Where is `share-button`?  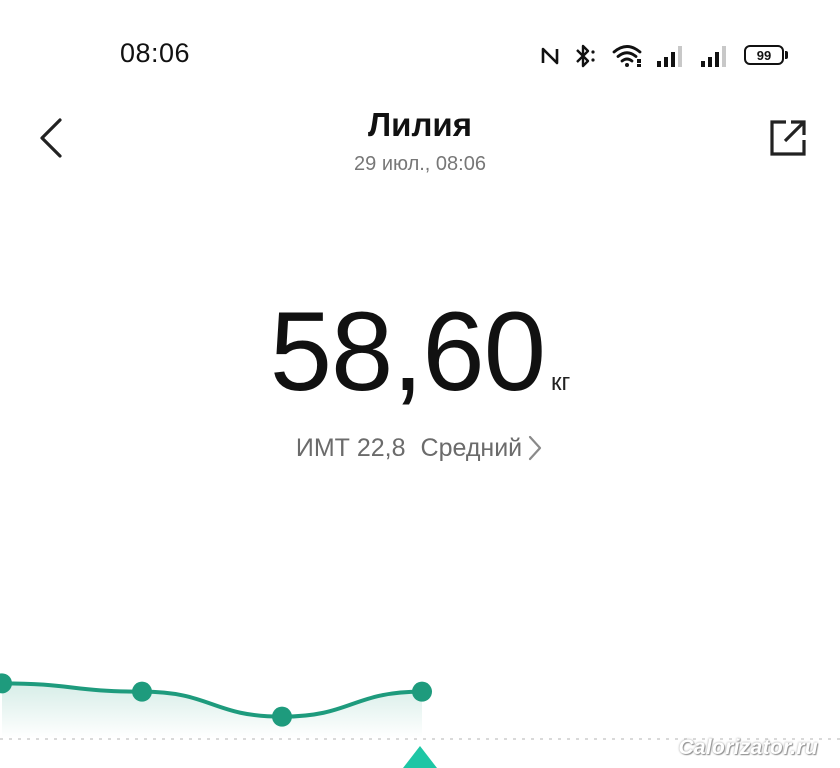 share-button is located at coordinates (788, 138).